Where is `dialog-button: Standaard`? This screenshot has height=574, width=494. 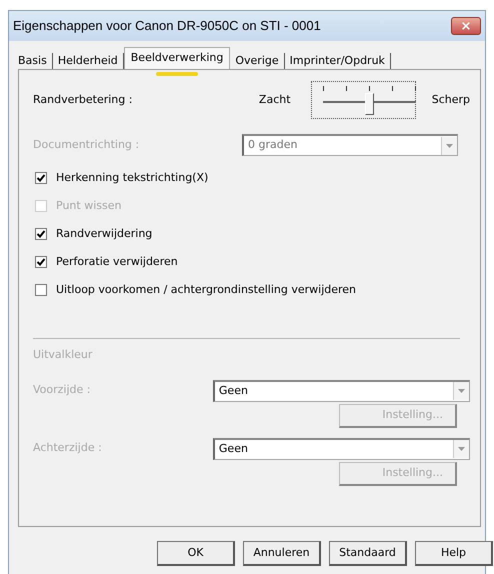 dialog-button: Standaard is located at coordinates (368, 553).